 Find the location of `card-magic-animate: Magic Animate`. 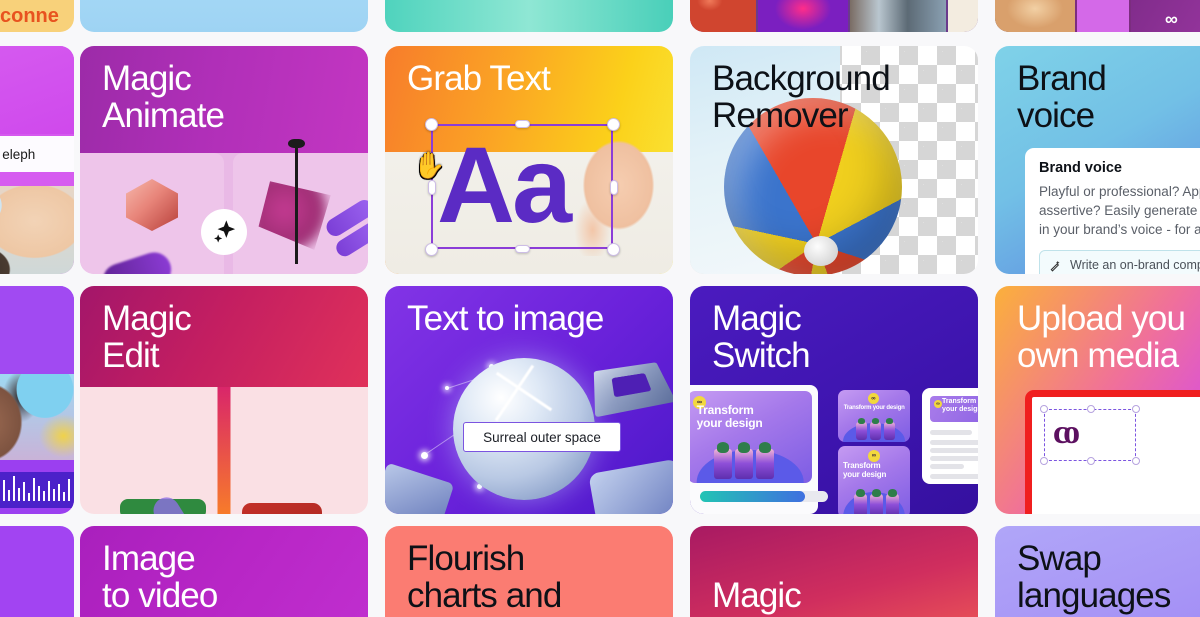

card-magic-animate: Magic Animate is located at coordinates (224, 160).